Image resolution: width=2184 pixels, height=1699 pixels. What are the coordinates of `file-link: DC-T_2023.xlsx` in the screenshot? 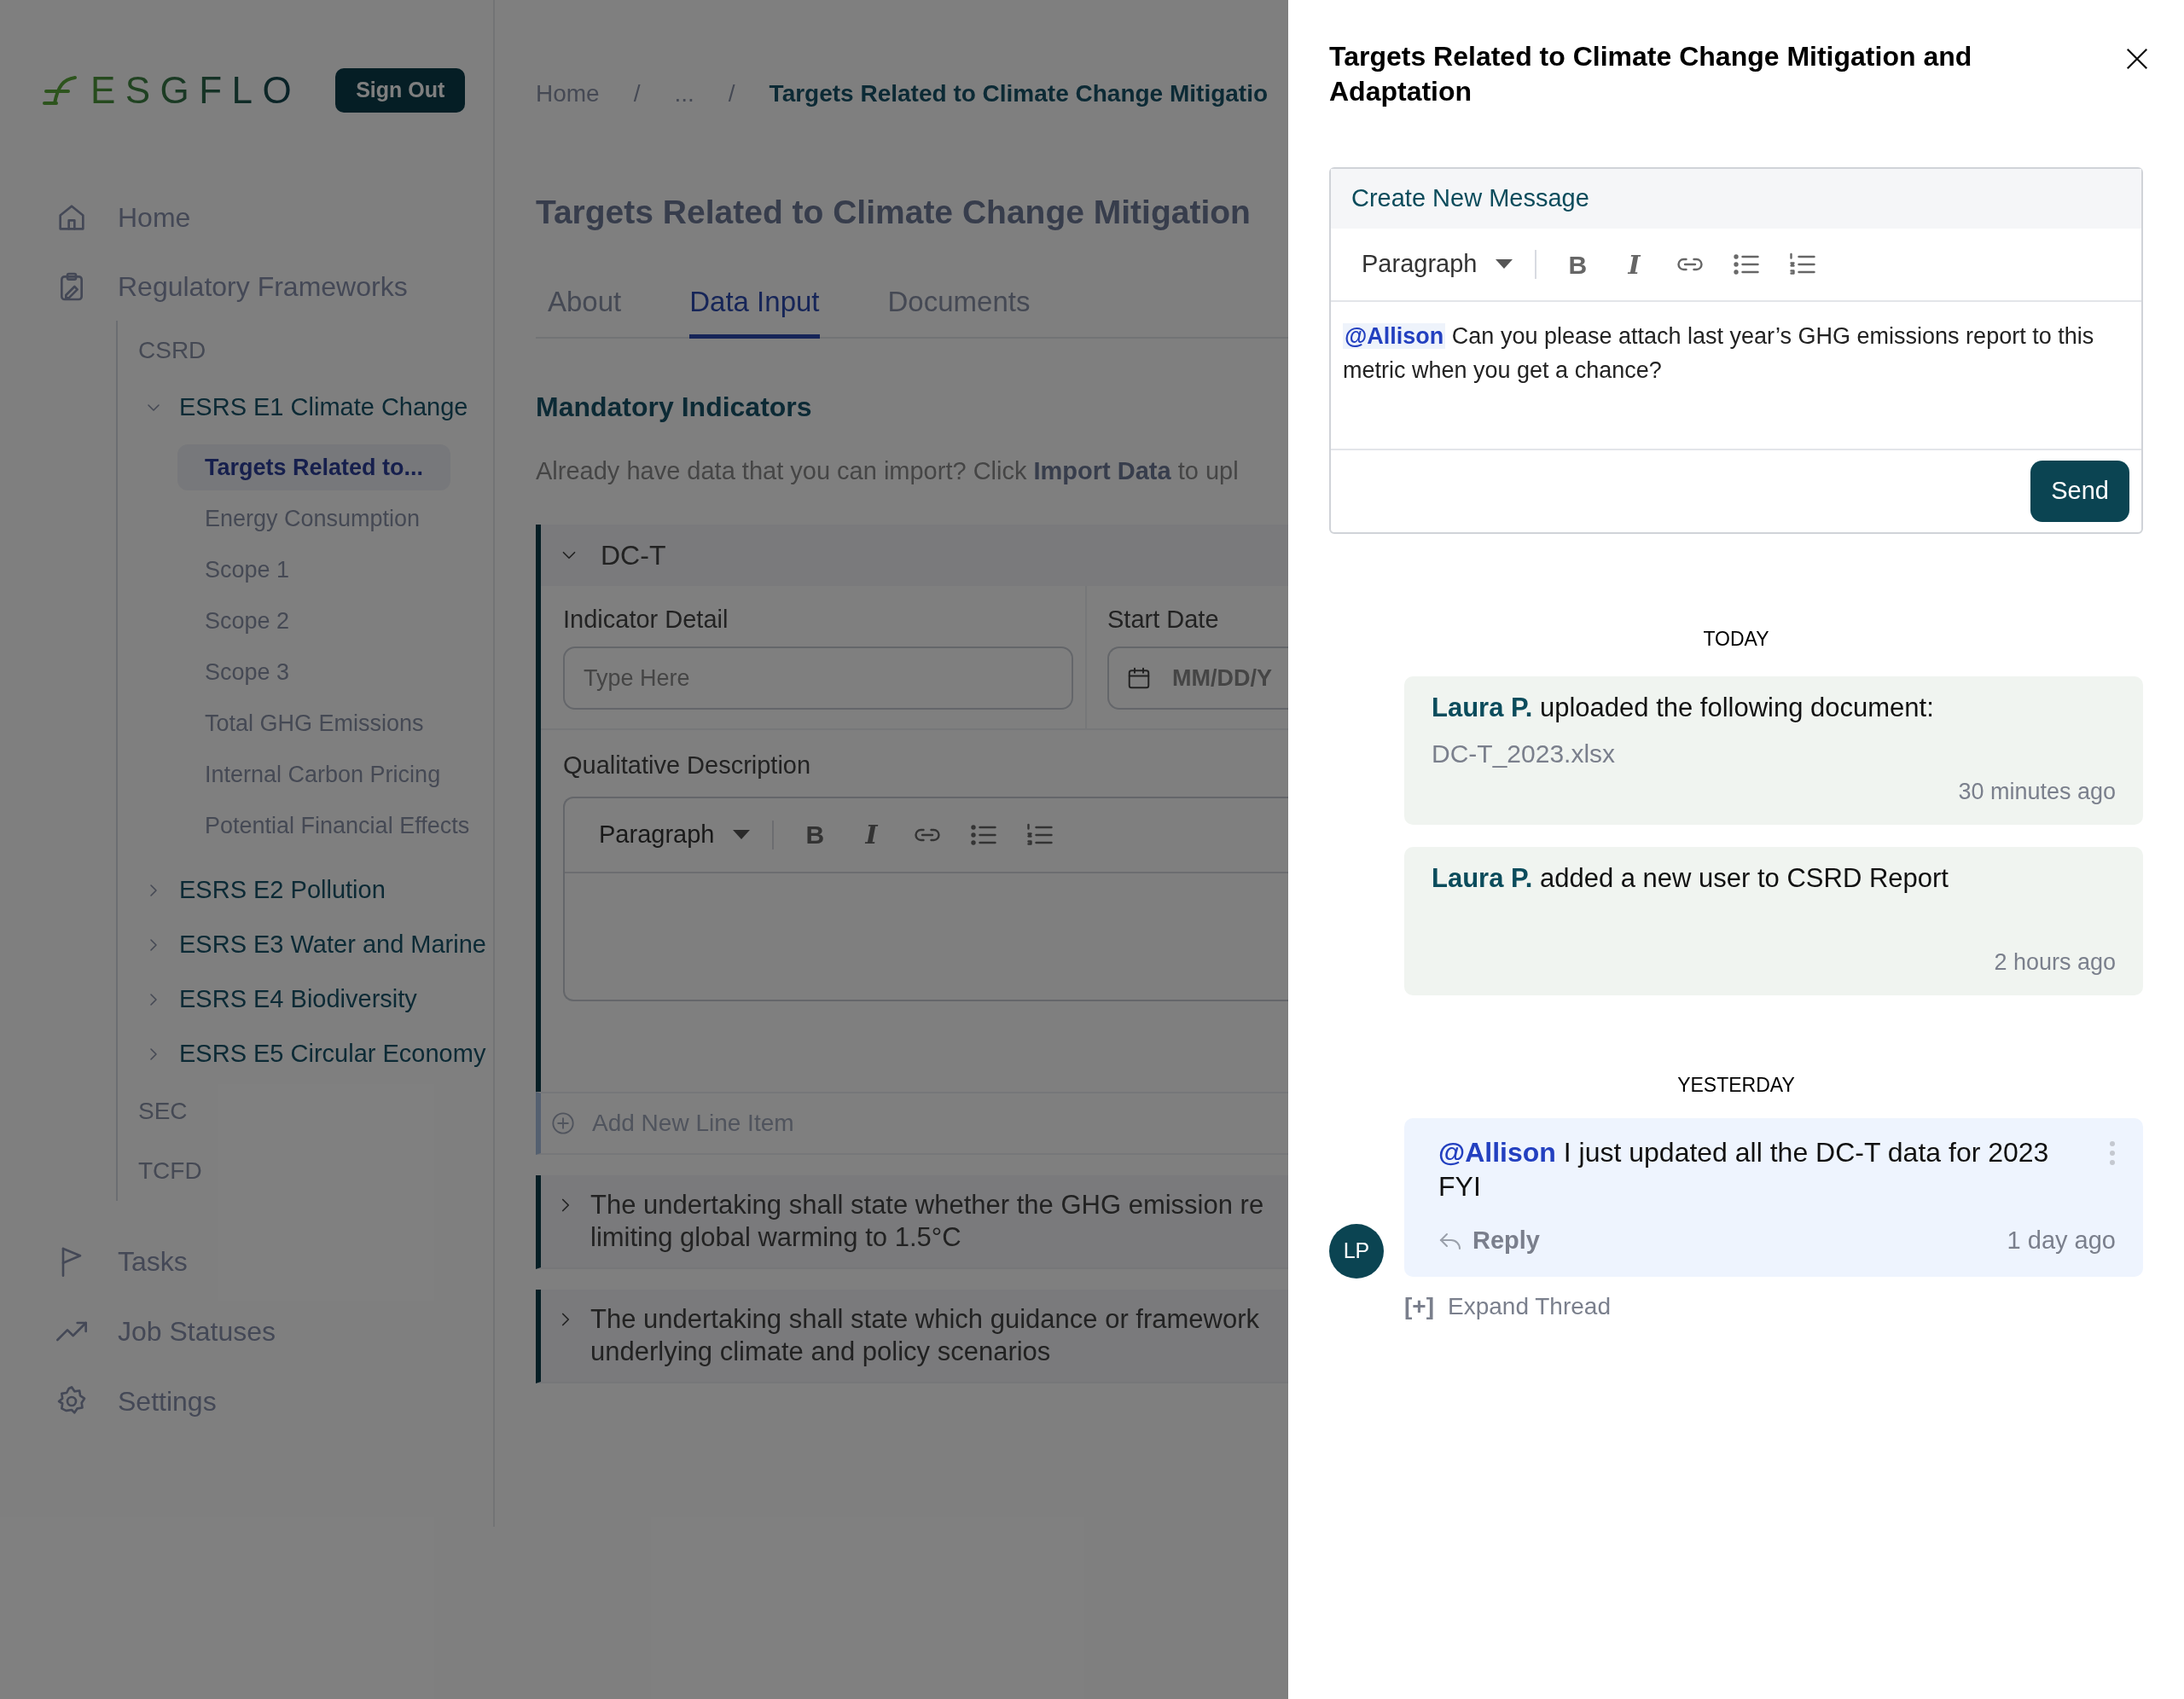 It's located at (1524, 753).